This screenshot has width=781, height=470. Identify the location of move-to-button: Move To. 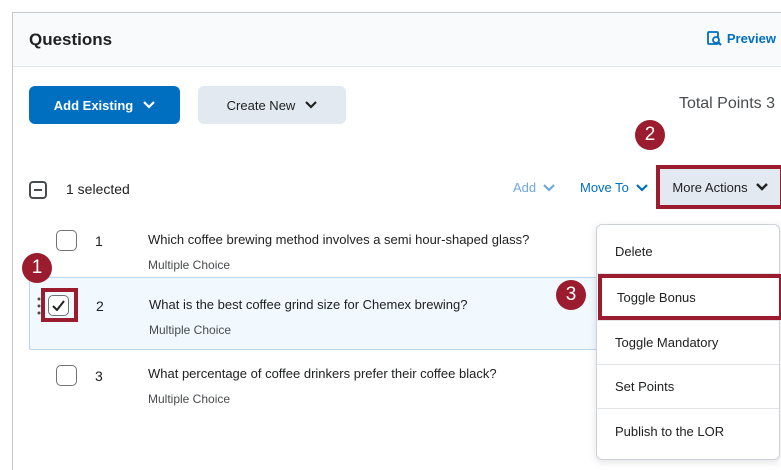
(614, 187).